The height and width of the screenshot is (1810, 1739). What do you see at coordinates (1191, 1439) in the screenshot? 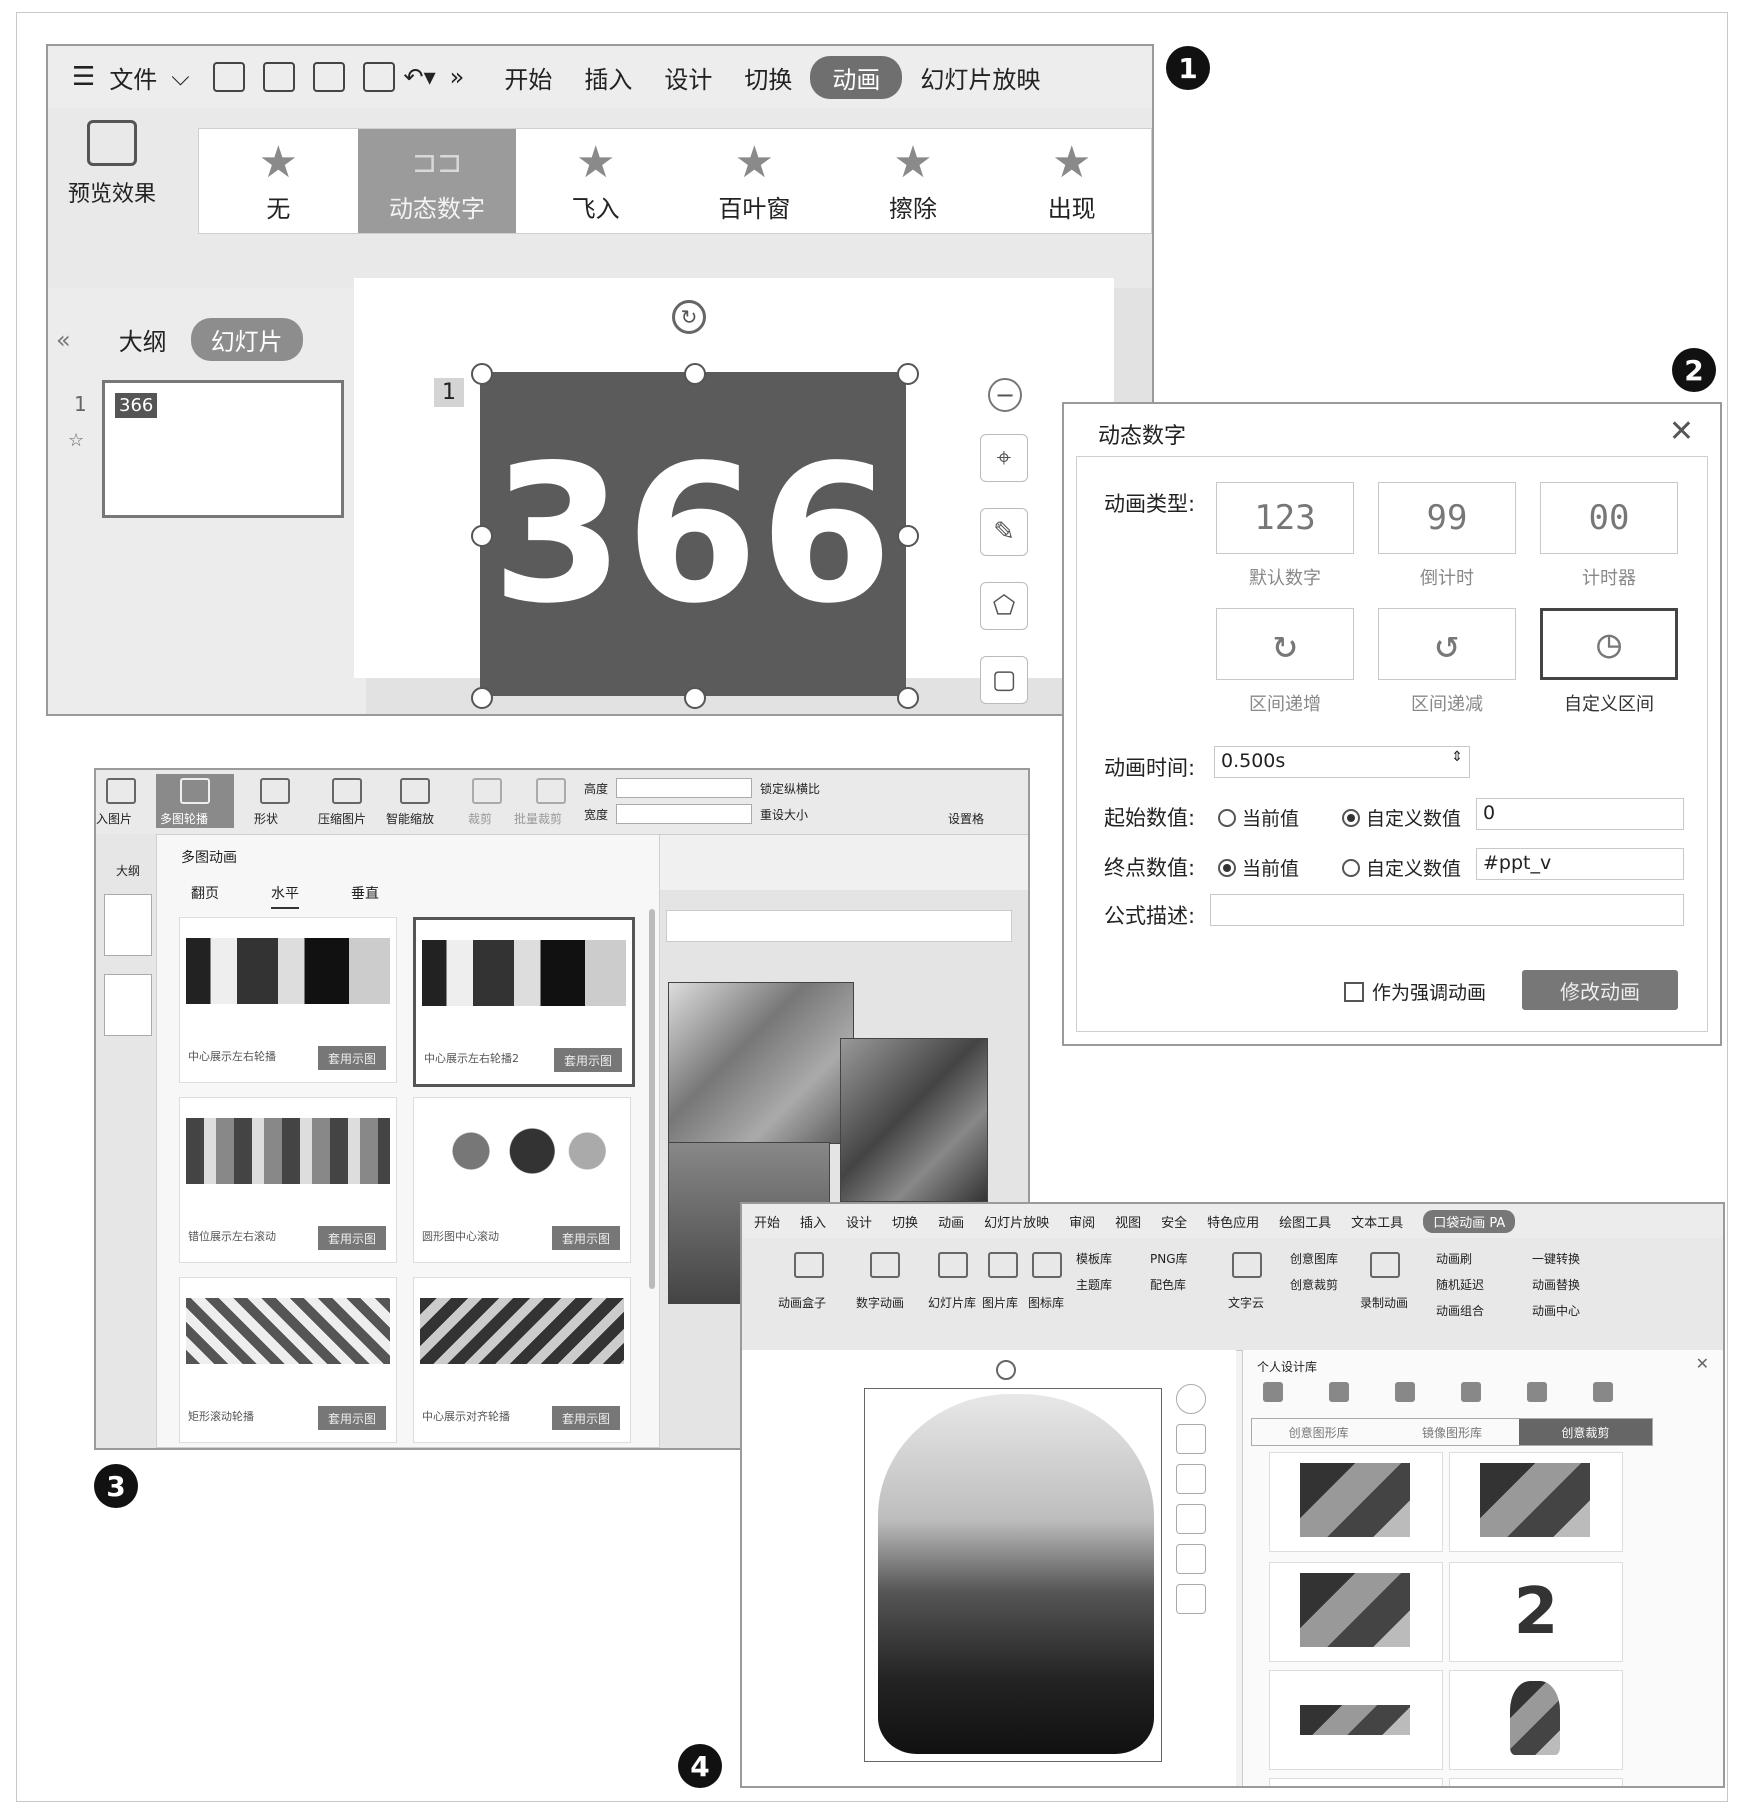
I see `pen-icon` at bounding box center [1191, 1439].